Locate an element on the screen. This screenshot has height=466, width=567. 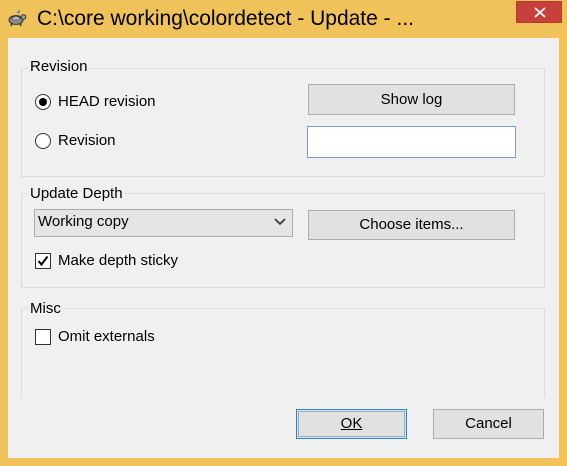
make-depth-sticky-checkbox is located at coordinates (43, 261).